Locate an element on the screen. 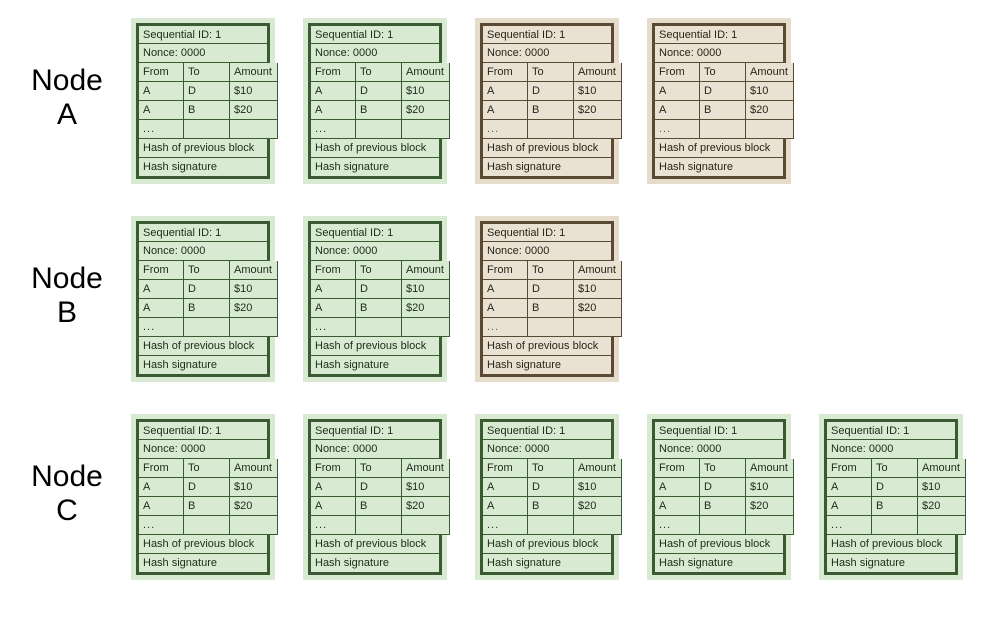 The height and width of the screenshot is (618, 988). node-label-node-c: Node C is located at coordinates (67, 493).